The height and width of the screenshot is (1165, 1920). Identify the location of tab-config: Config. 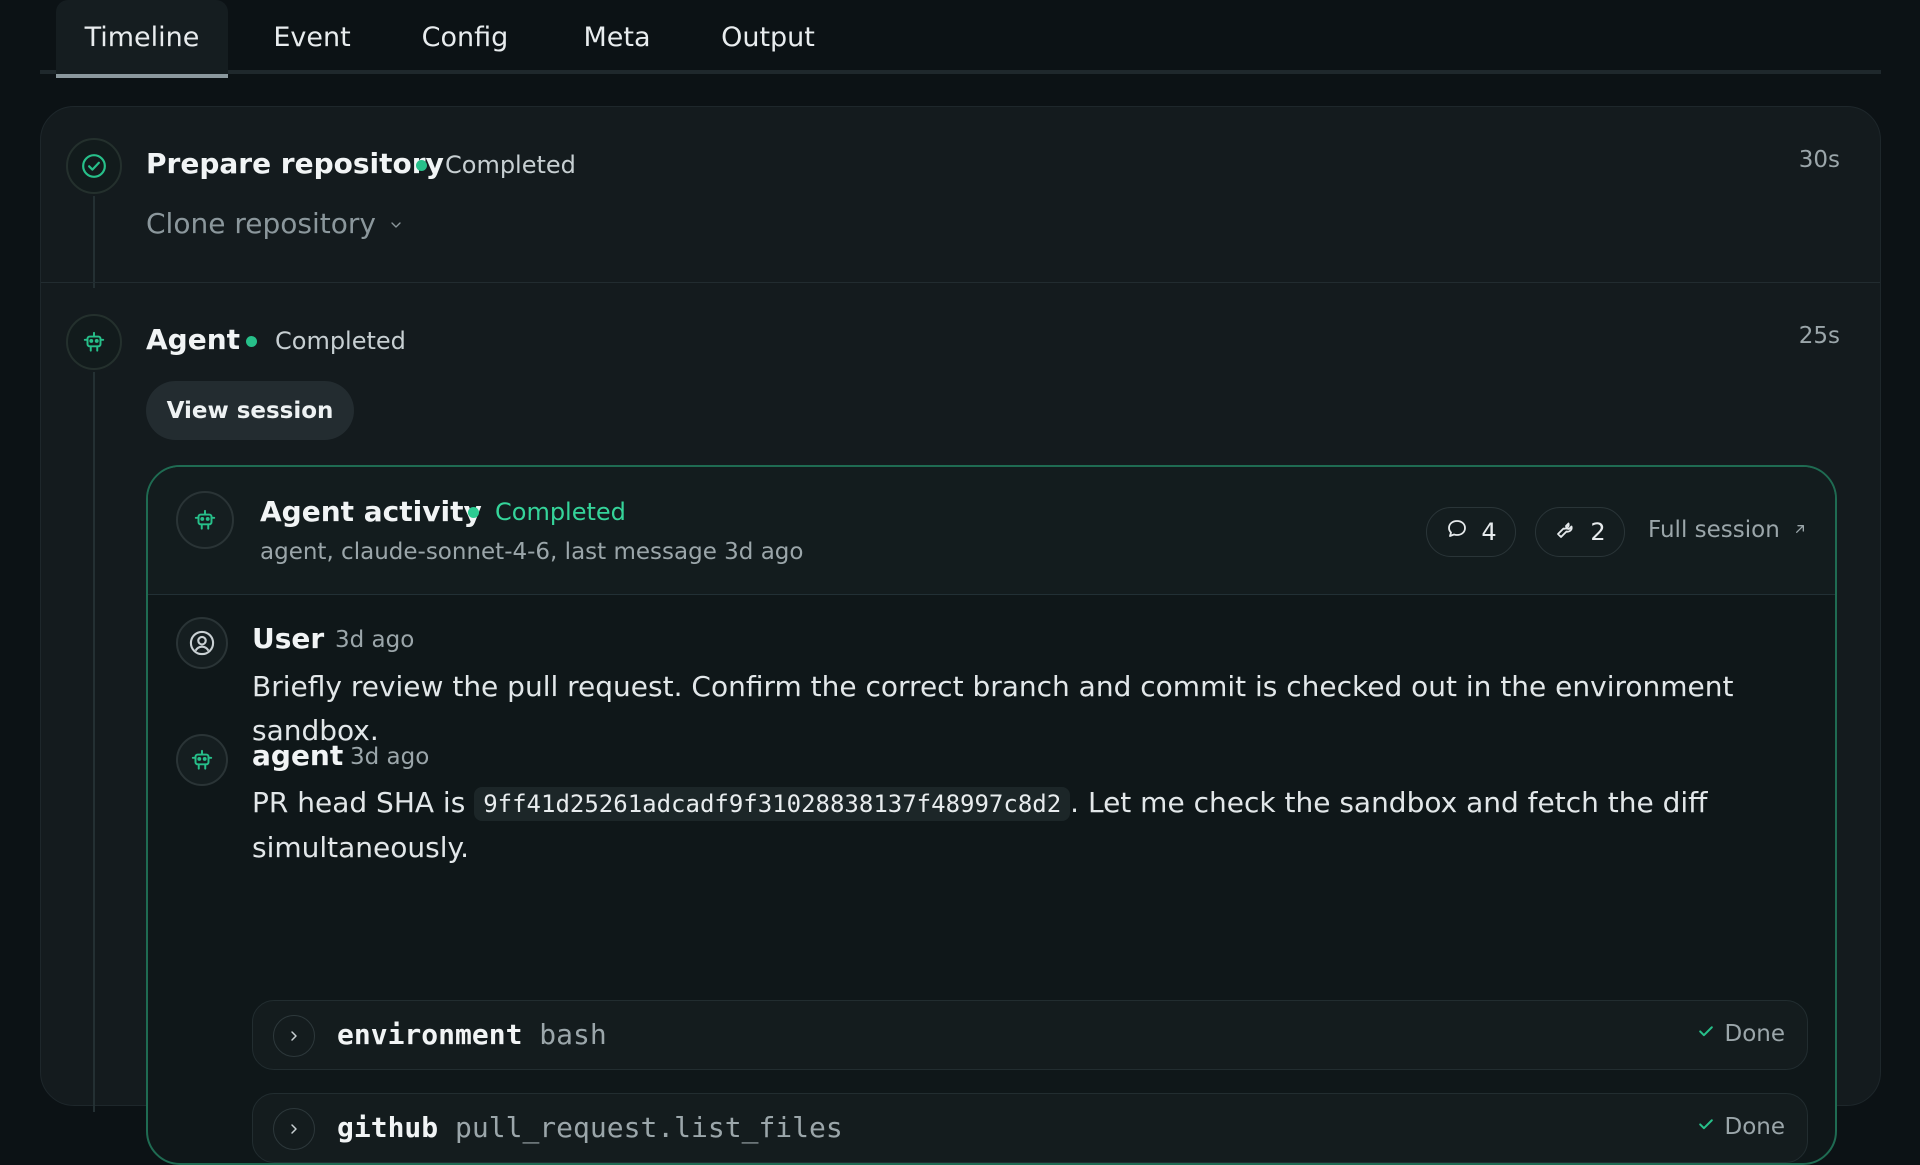
(465, 37).